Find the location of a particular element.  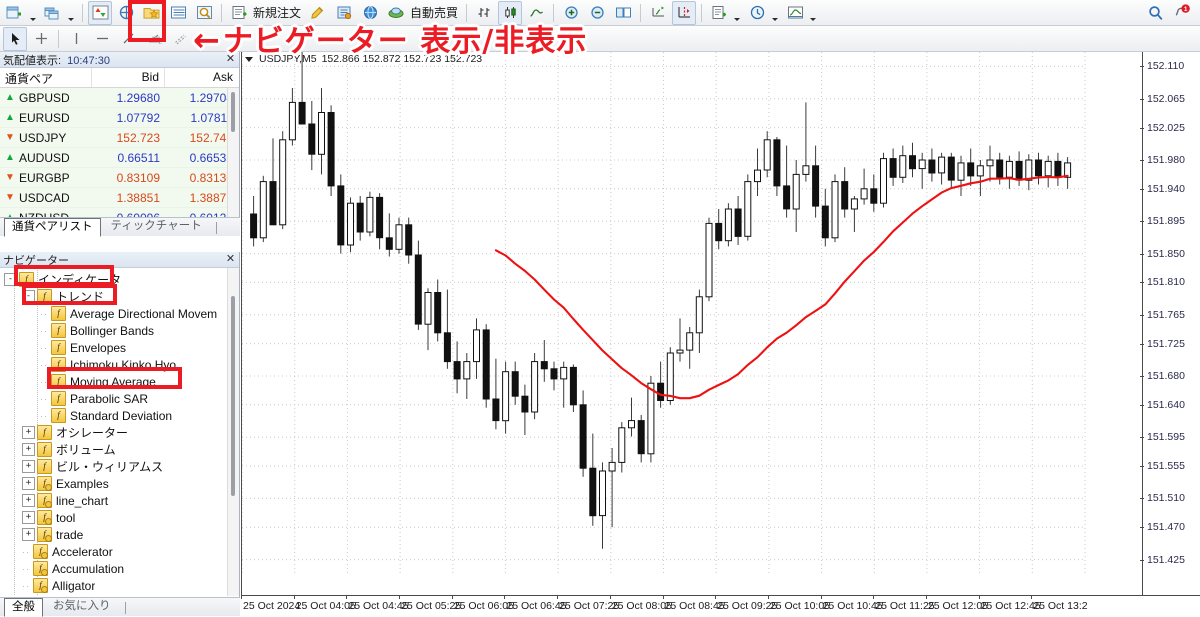

tree-item: ···f Average Directional Movem is located at coordinates (119, 313).